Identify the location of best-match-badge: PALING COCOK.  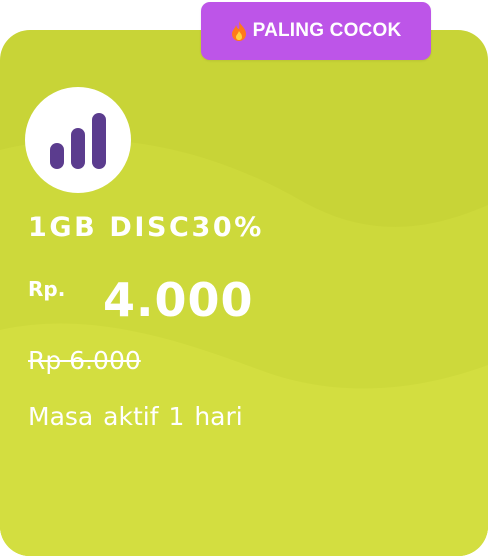
(316, 31).